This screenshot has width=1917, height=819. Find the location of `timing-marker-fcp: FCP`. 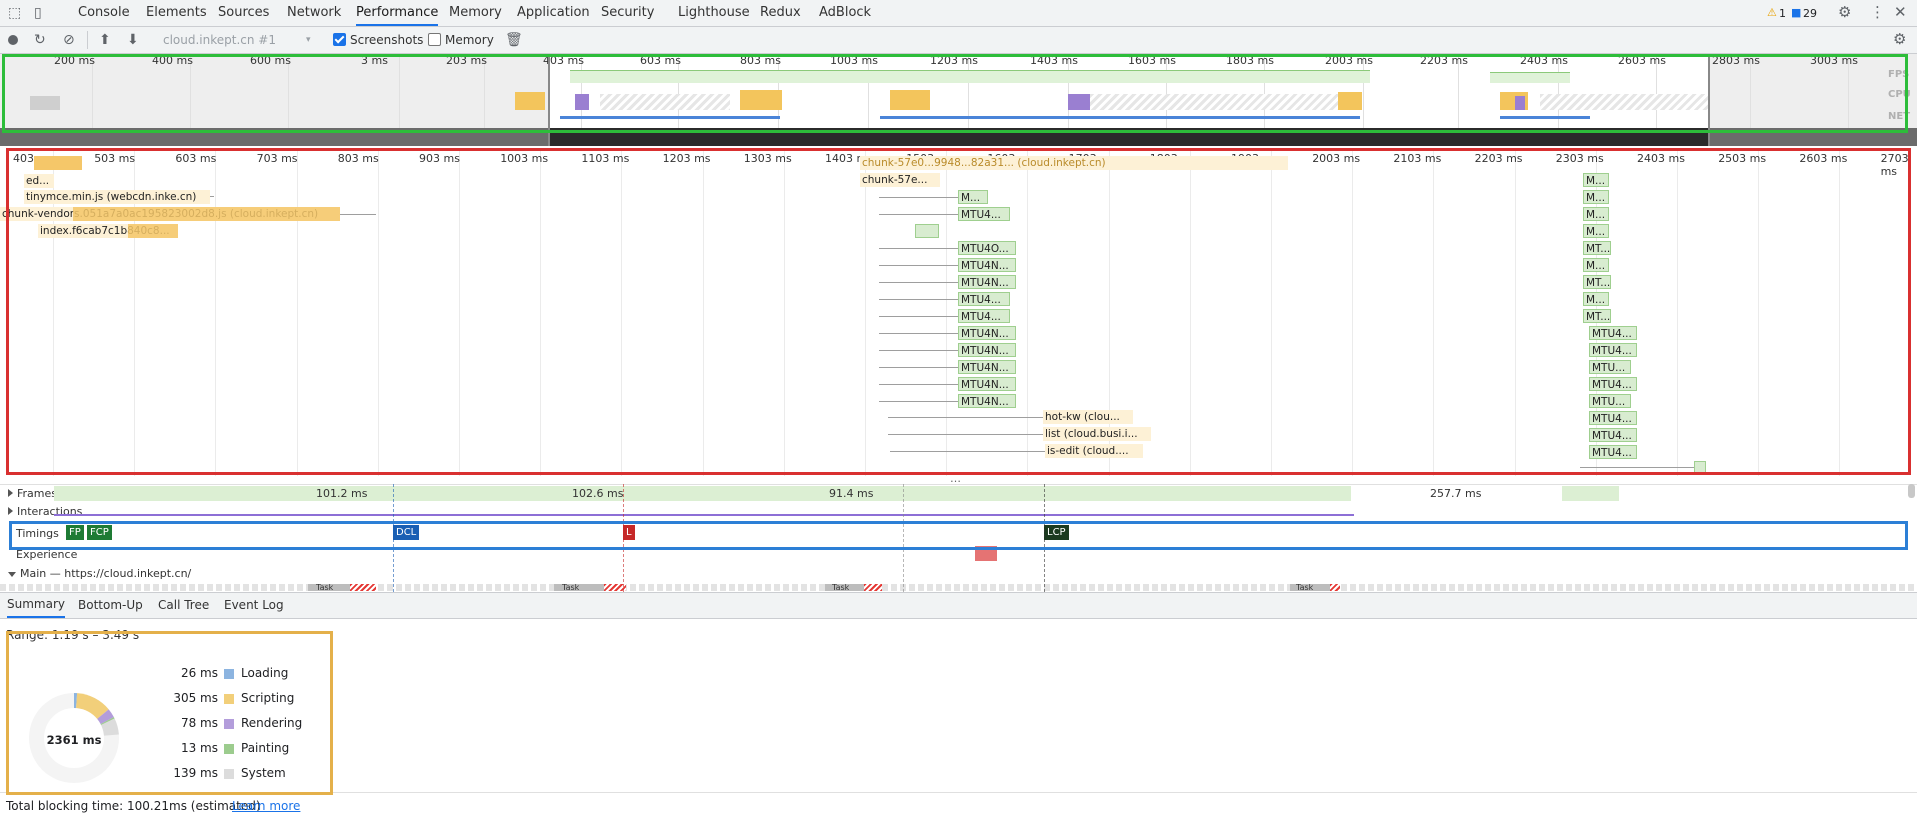

timing-marker-fcp: FCP is located at coordinates (99, 532).